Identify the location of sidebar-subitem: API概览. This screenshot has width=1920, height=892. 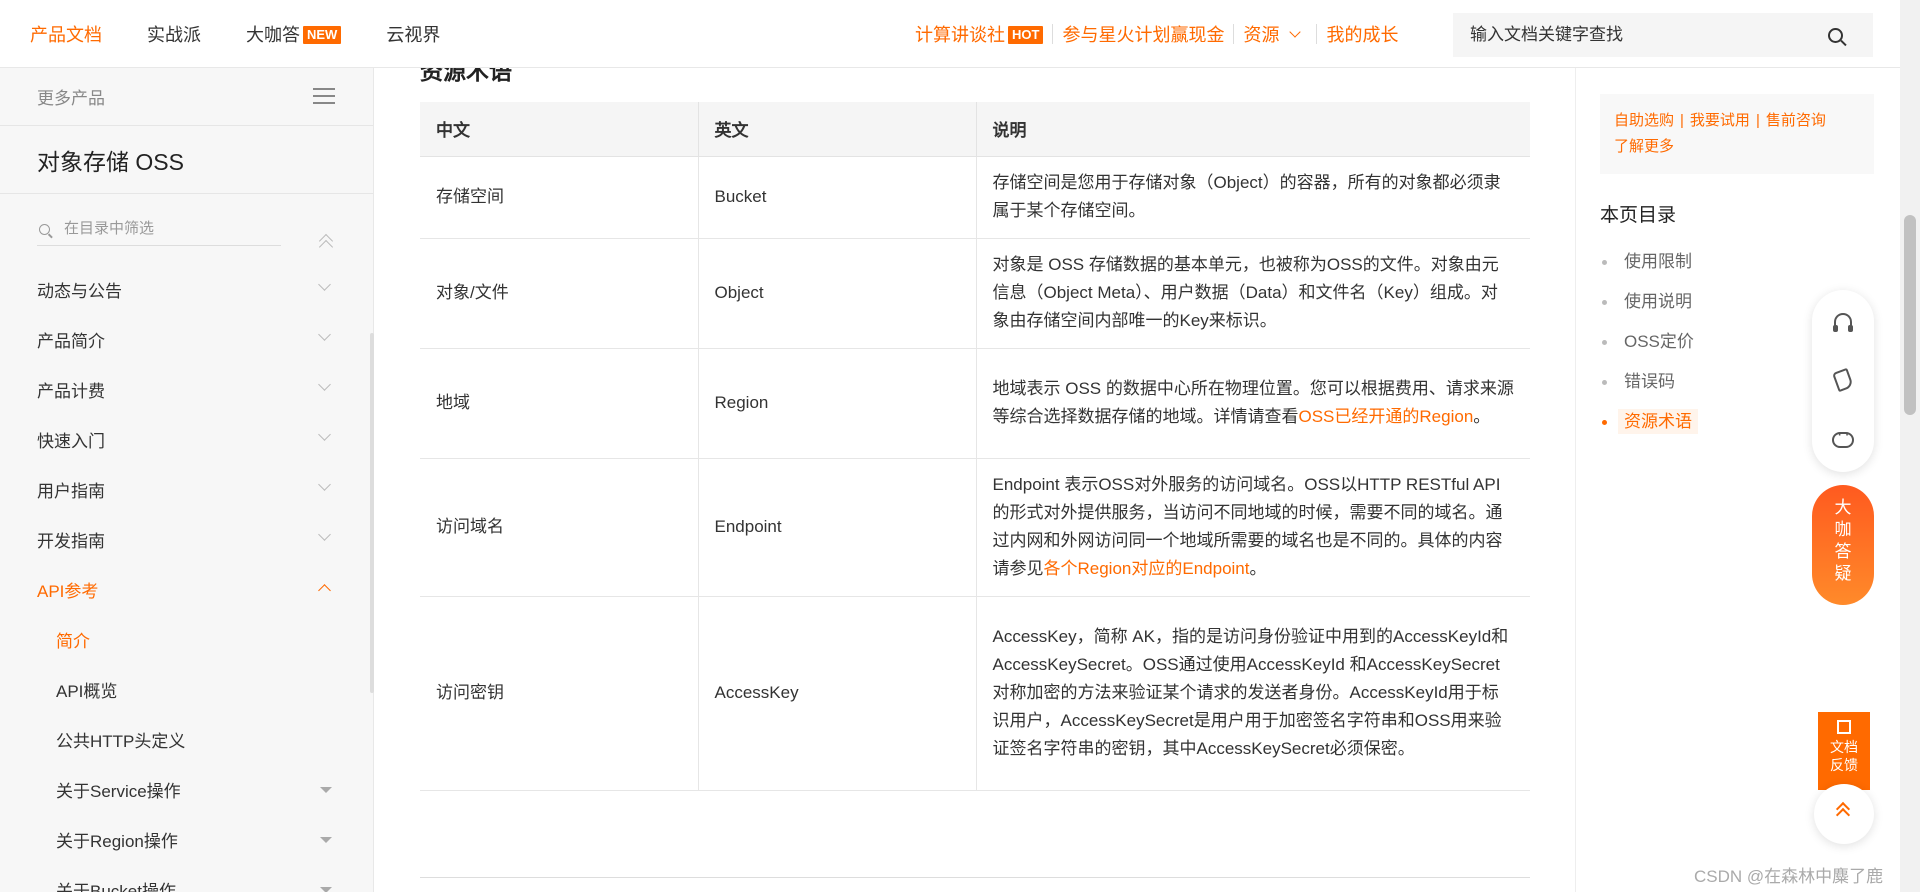
(186, 689).